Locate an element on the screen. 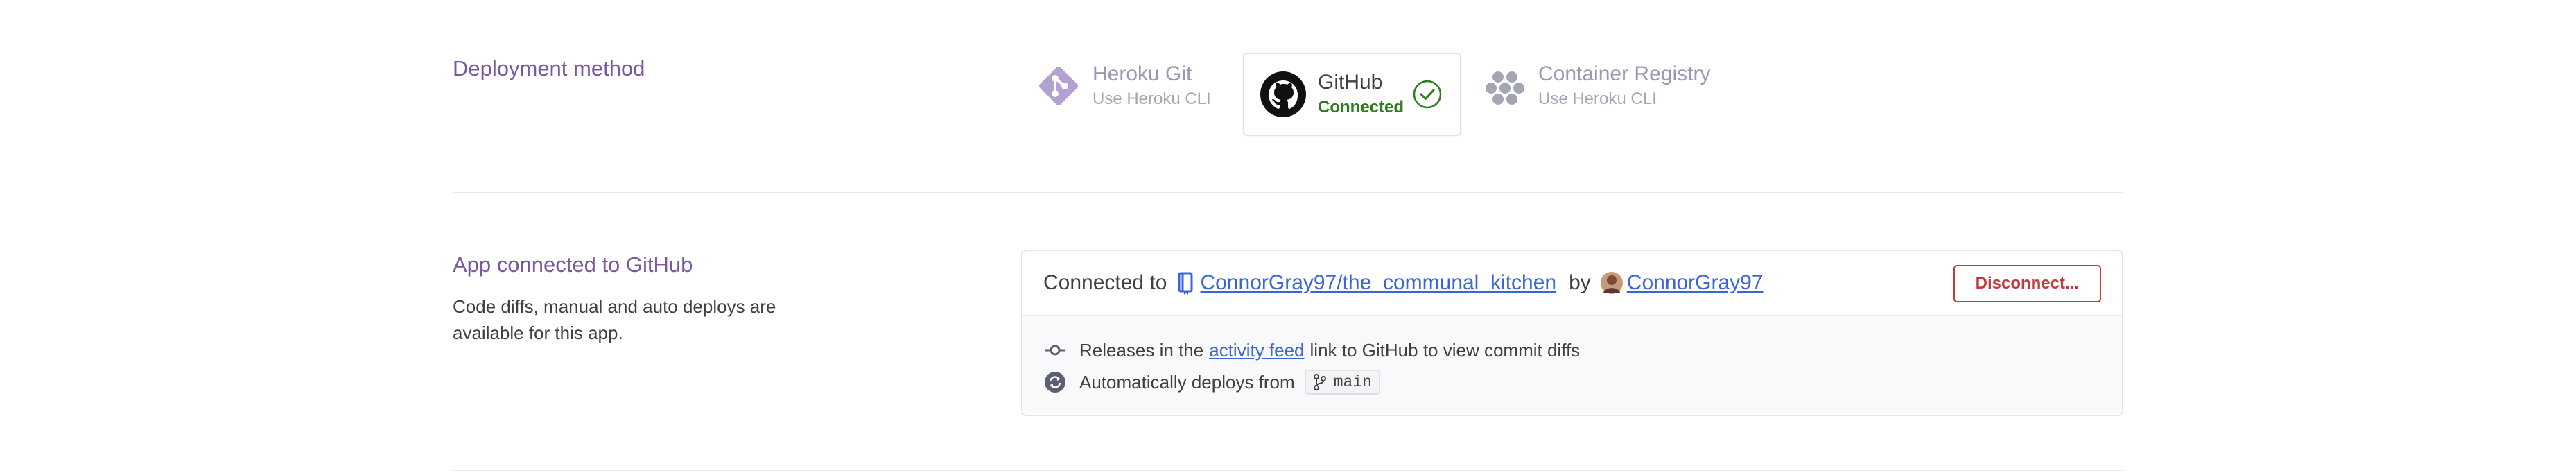  container-registry-label: Container Registry is located at coordinates (1624, 73).